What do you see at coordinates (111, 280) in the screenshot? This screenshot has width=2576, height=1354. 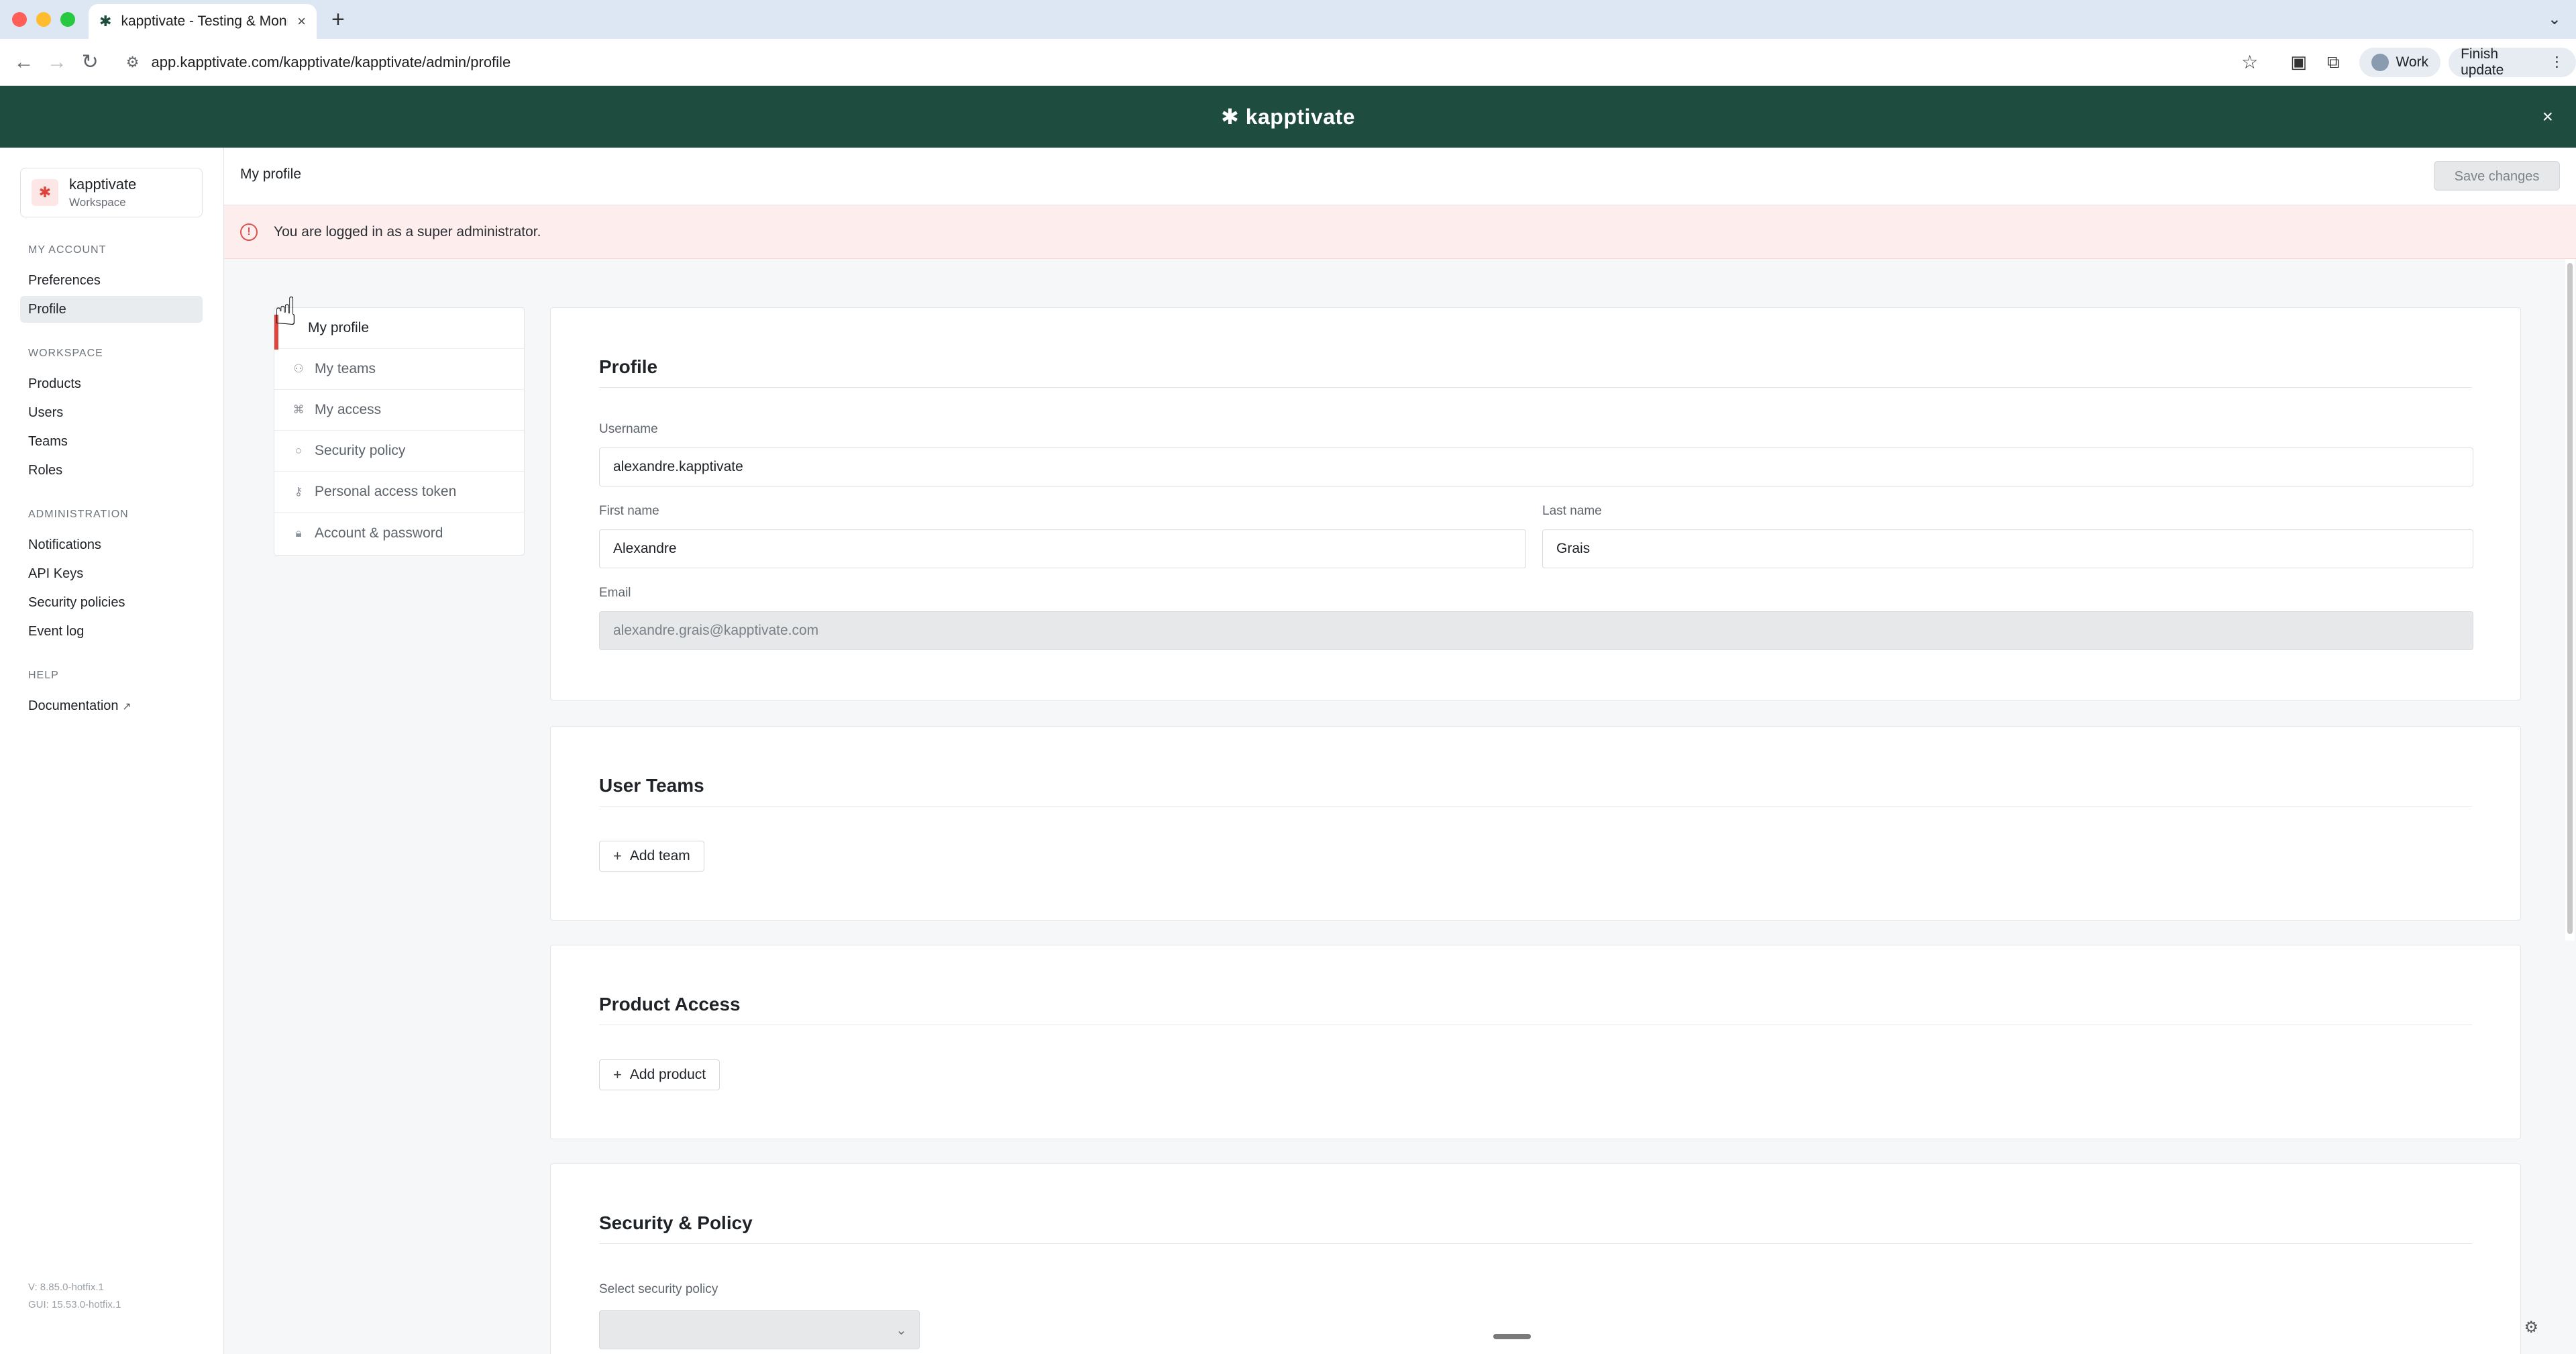 I see `sidebar-item-preferences: Preferences` at bounding box center [111, 280].